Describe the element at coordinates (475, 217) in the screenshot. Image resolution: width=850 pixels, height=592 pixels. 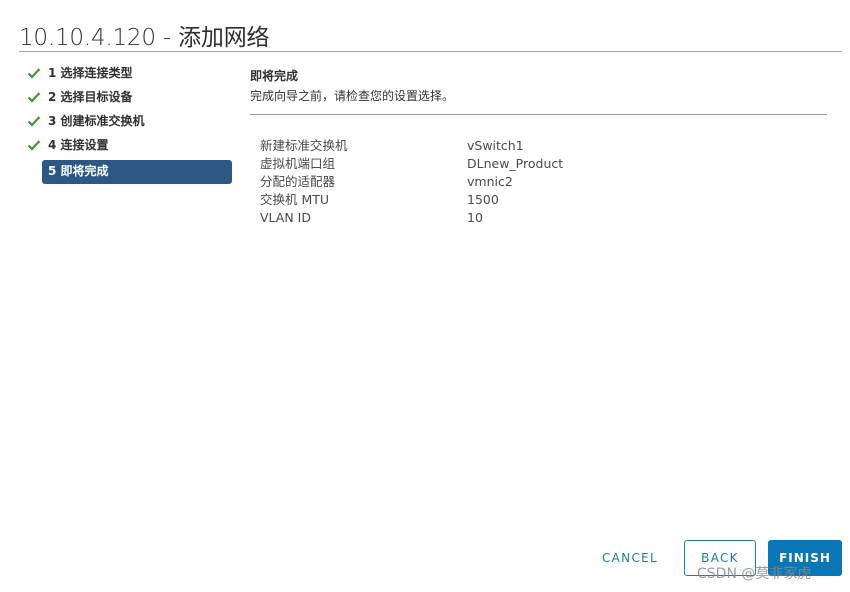
I see `row-value: 10` at that location.